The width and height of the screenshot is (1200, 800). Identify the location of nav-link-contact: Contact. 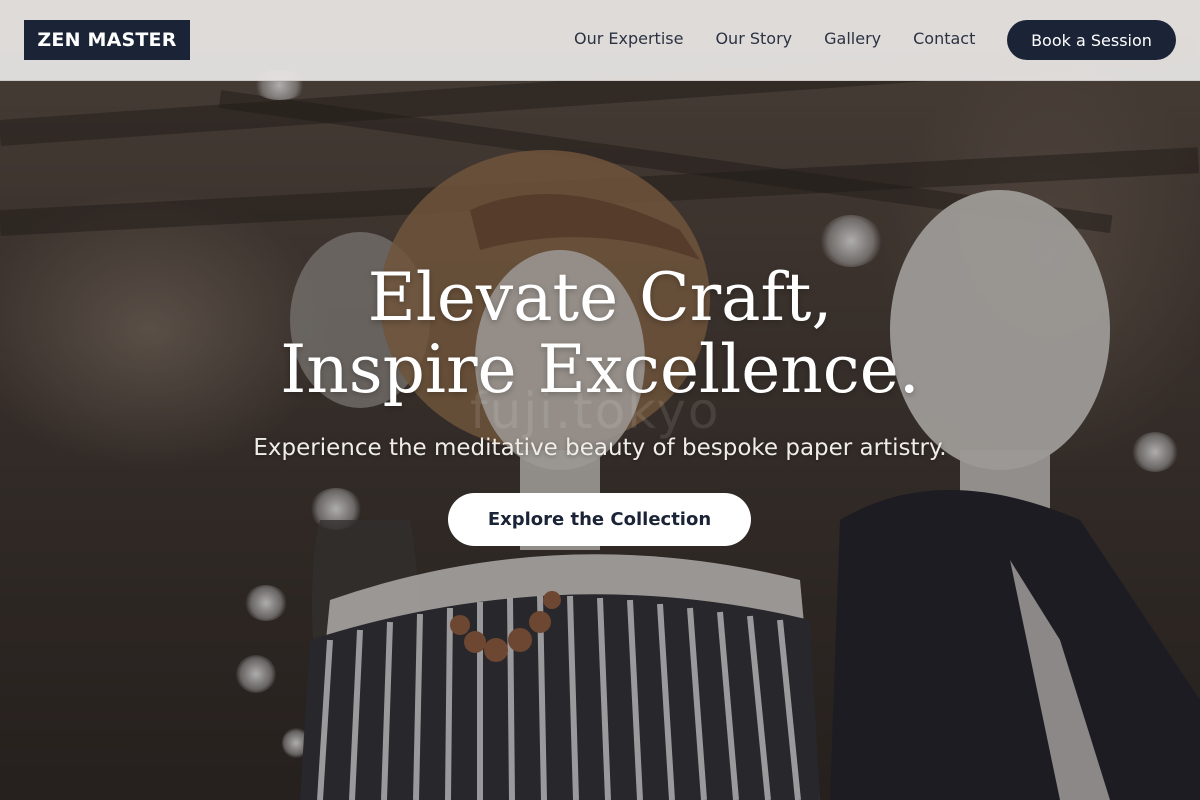
(944, 38).